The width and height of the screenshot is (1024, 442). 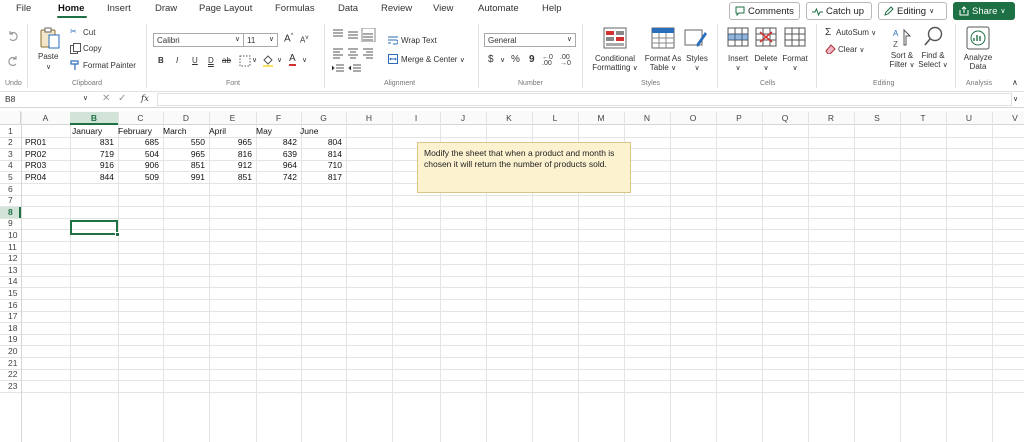 What do you see at coordinates (10, 177) in the screenshot?
I see `row-header-5: 5` at bounding box center [10, 177].